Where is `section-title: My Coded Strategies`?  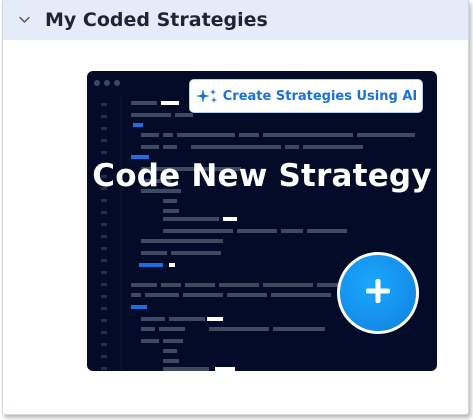
section-title: My Coded Strategies is located at coordinates (156, 19).